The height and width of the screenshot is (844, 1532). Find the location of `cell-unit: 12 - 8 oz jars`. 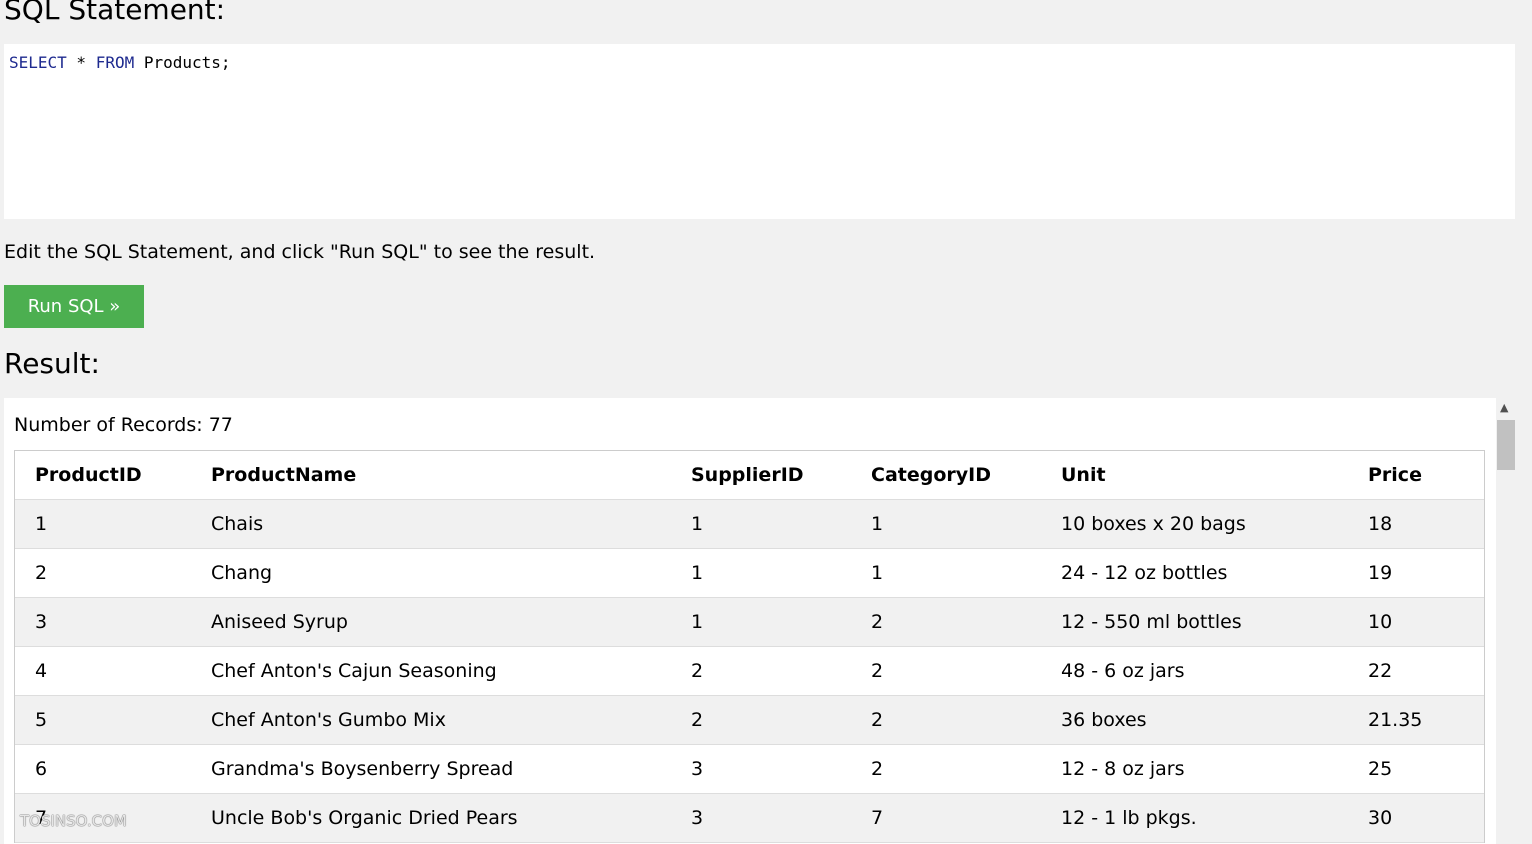

cell-unit: 12 - 8 oz jars is located at coordinates (1123, 769).